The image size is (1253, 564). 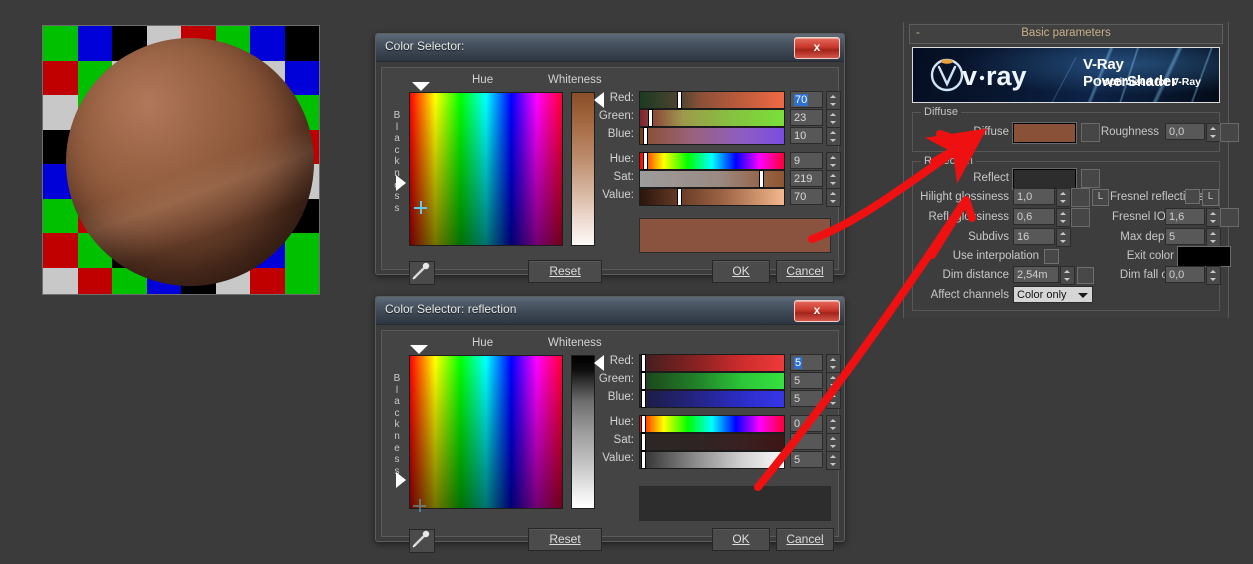 What do you see at coordinates (1034, 236) in the screenshot?
I see `subdivs-field: 16` at bounding box center [1034, 236].